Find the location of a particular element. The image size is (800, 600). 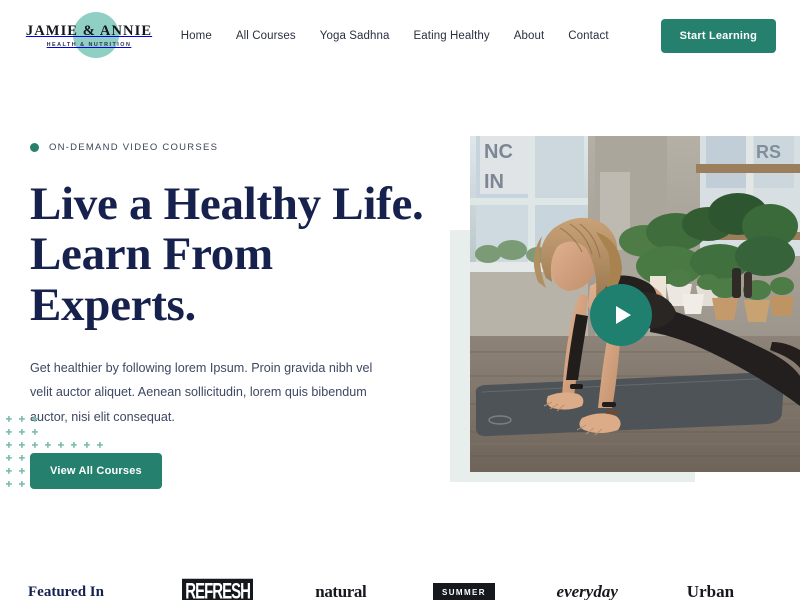

nav-item-all-courses: All Courses is located at coordinates (266, 36).